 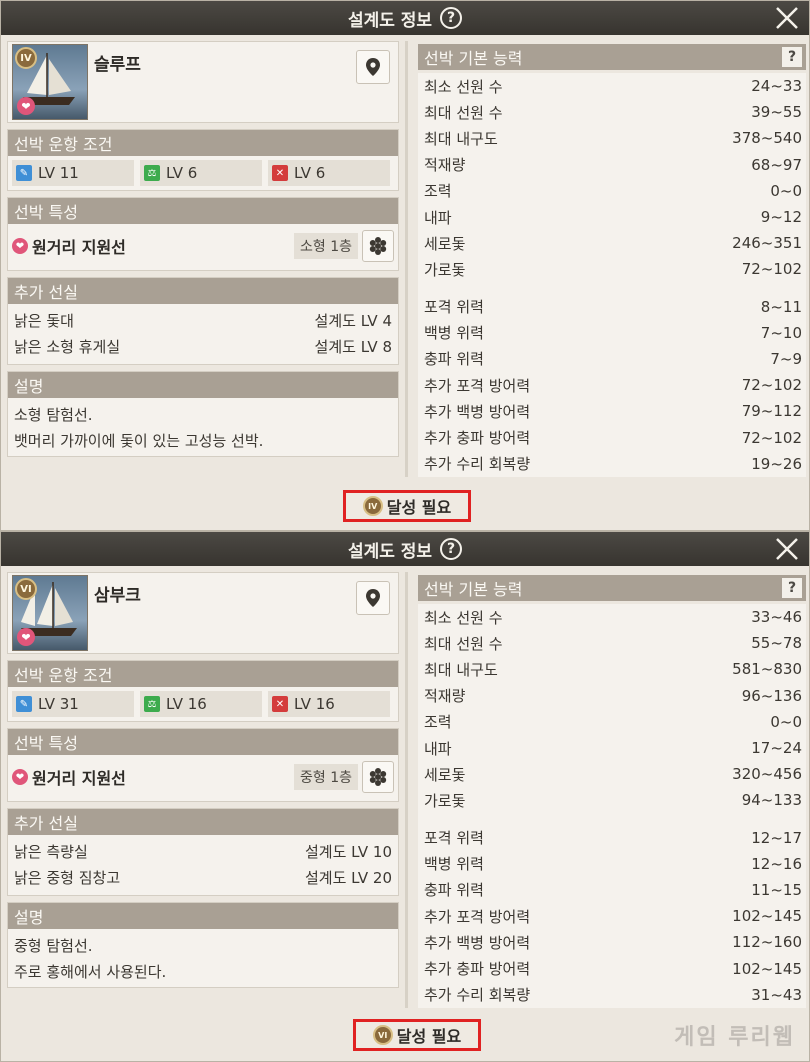 I want to click on stat-row: 최소 선원 수 24~33, so click(x=613, y=86).